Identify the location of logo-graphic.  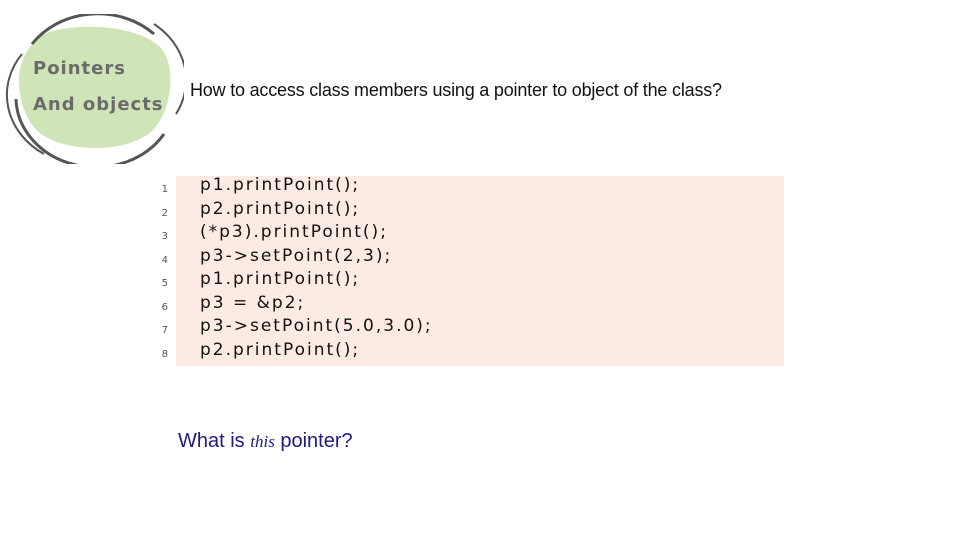
(94, 89).